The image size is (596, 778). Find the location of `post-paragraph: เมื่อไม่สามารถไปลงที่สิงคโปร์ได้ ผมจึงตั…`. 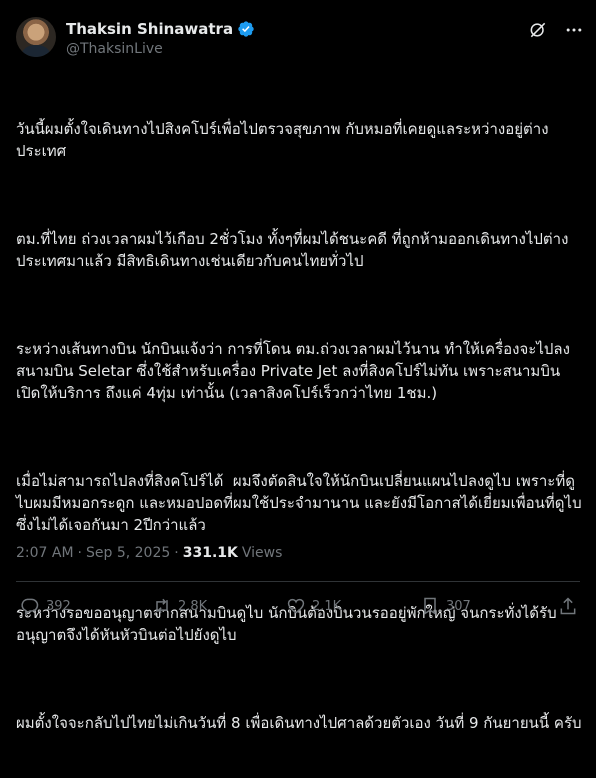

post-paragraph: เมื่อไม่สามารถไปลงที่สิงคโปร์ได้ ผมจึงตั… is located at coordinates (301, 503).